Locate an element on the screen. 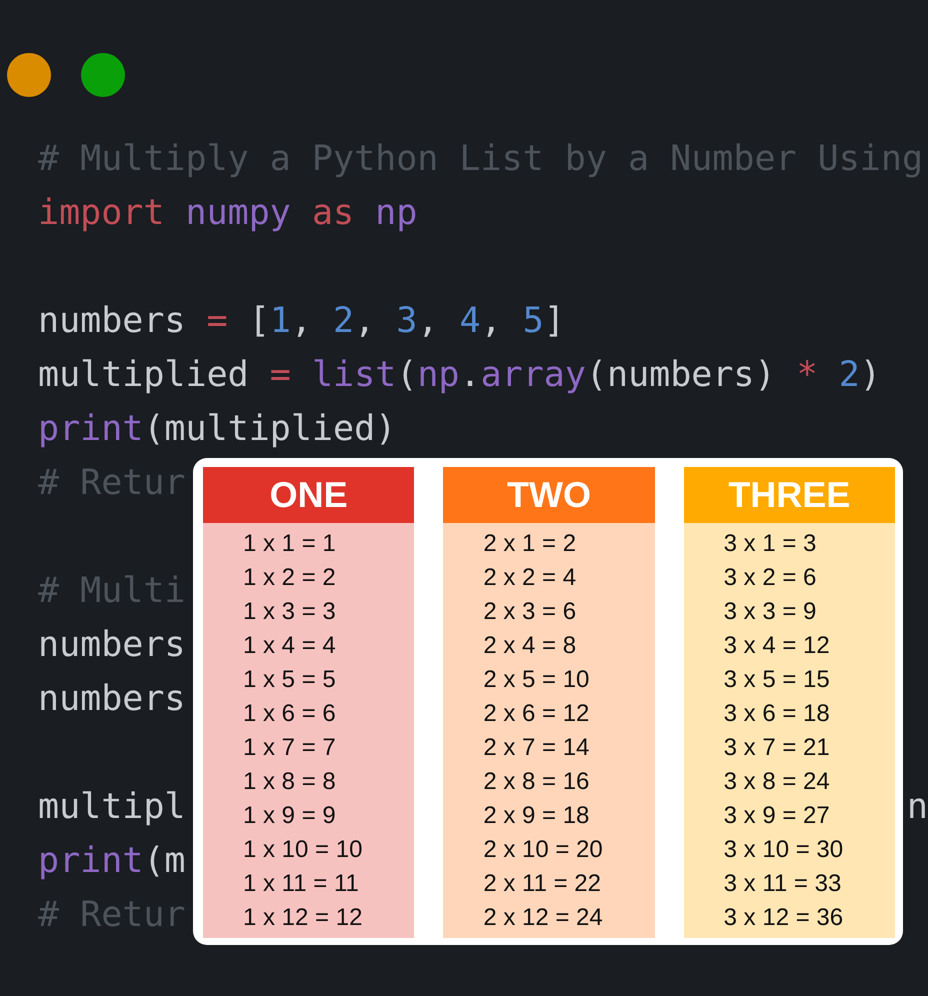  table-row-text: 2 x 3 = 6 is located at coordinates (530, 612).